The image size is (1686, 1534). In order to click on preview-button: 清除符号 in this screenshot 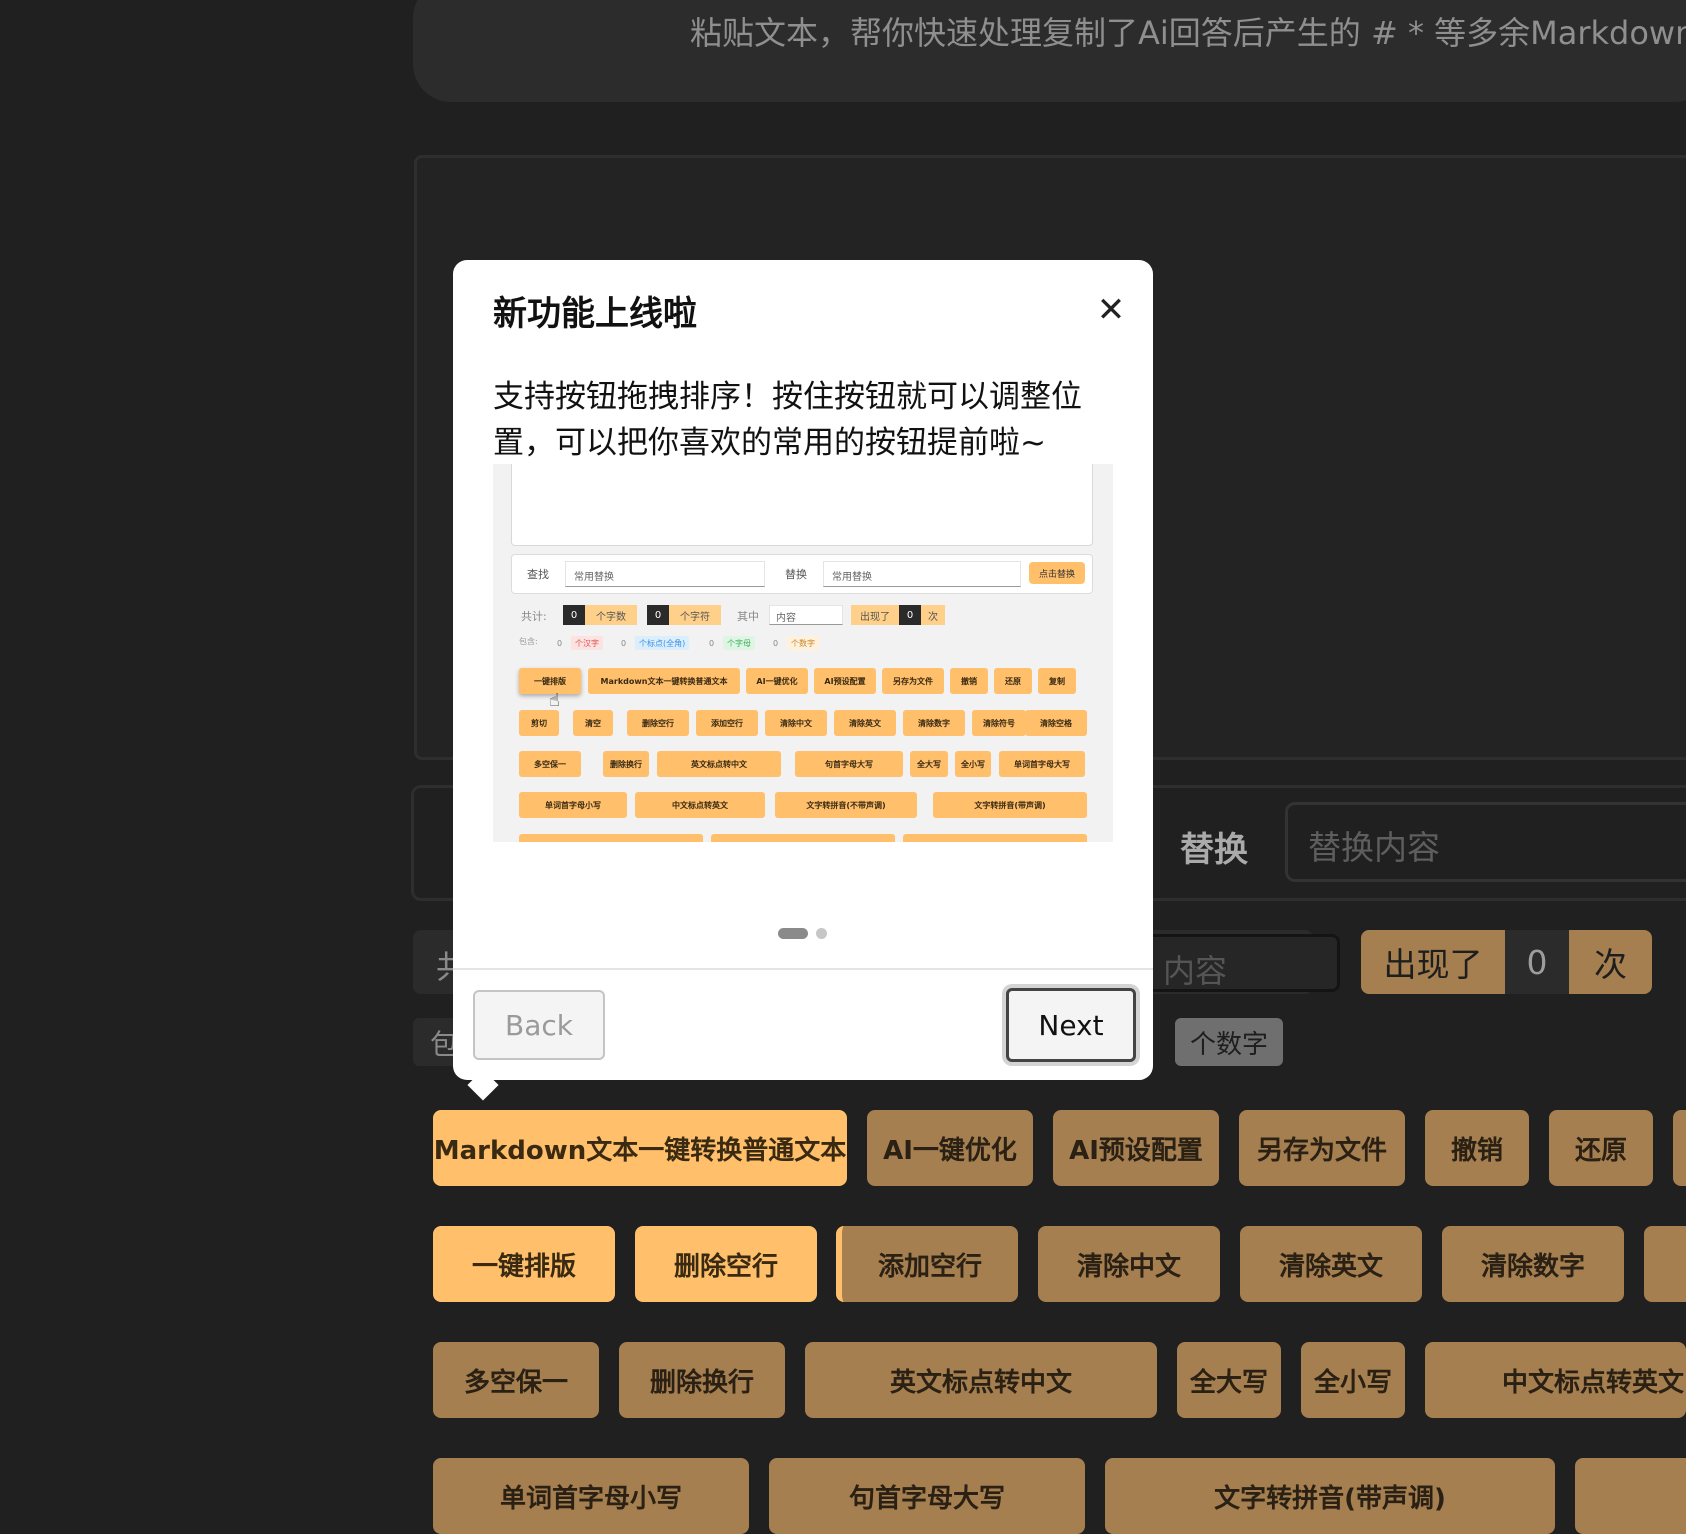, I will do `click(999, 723)`.